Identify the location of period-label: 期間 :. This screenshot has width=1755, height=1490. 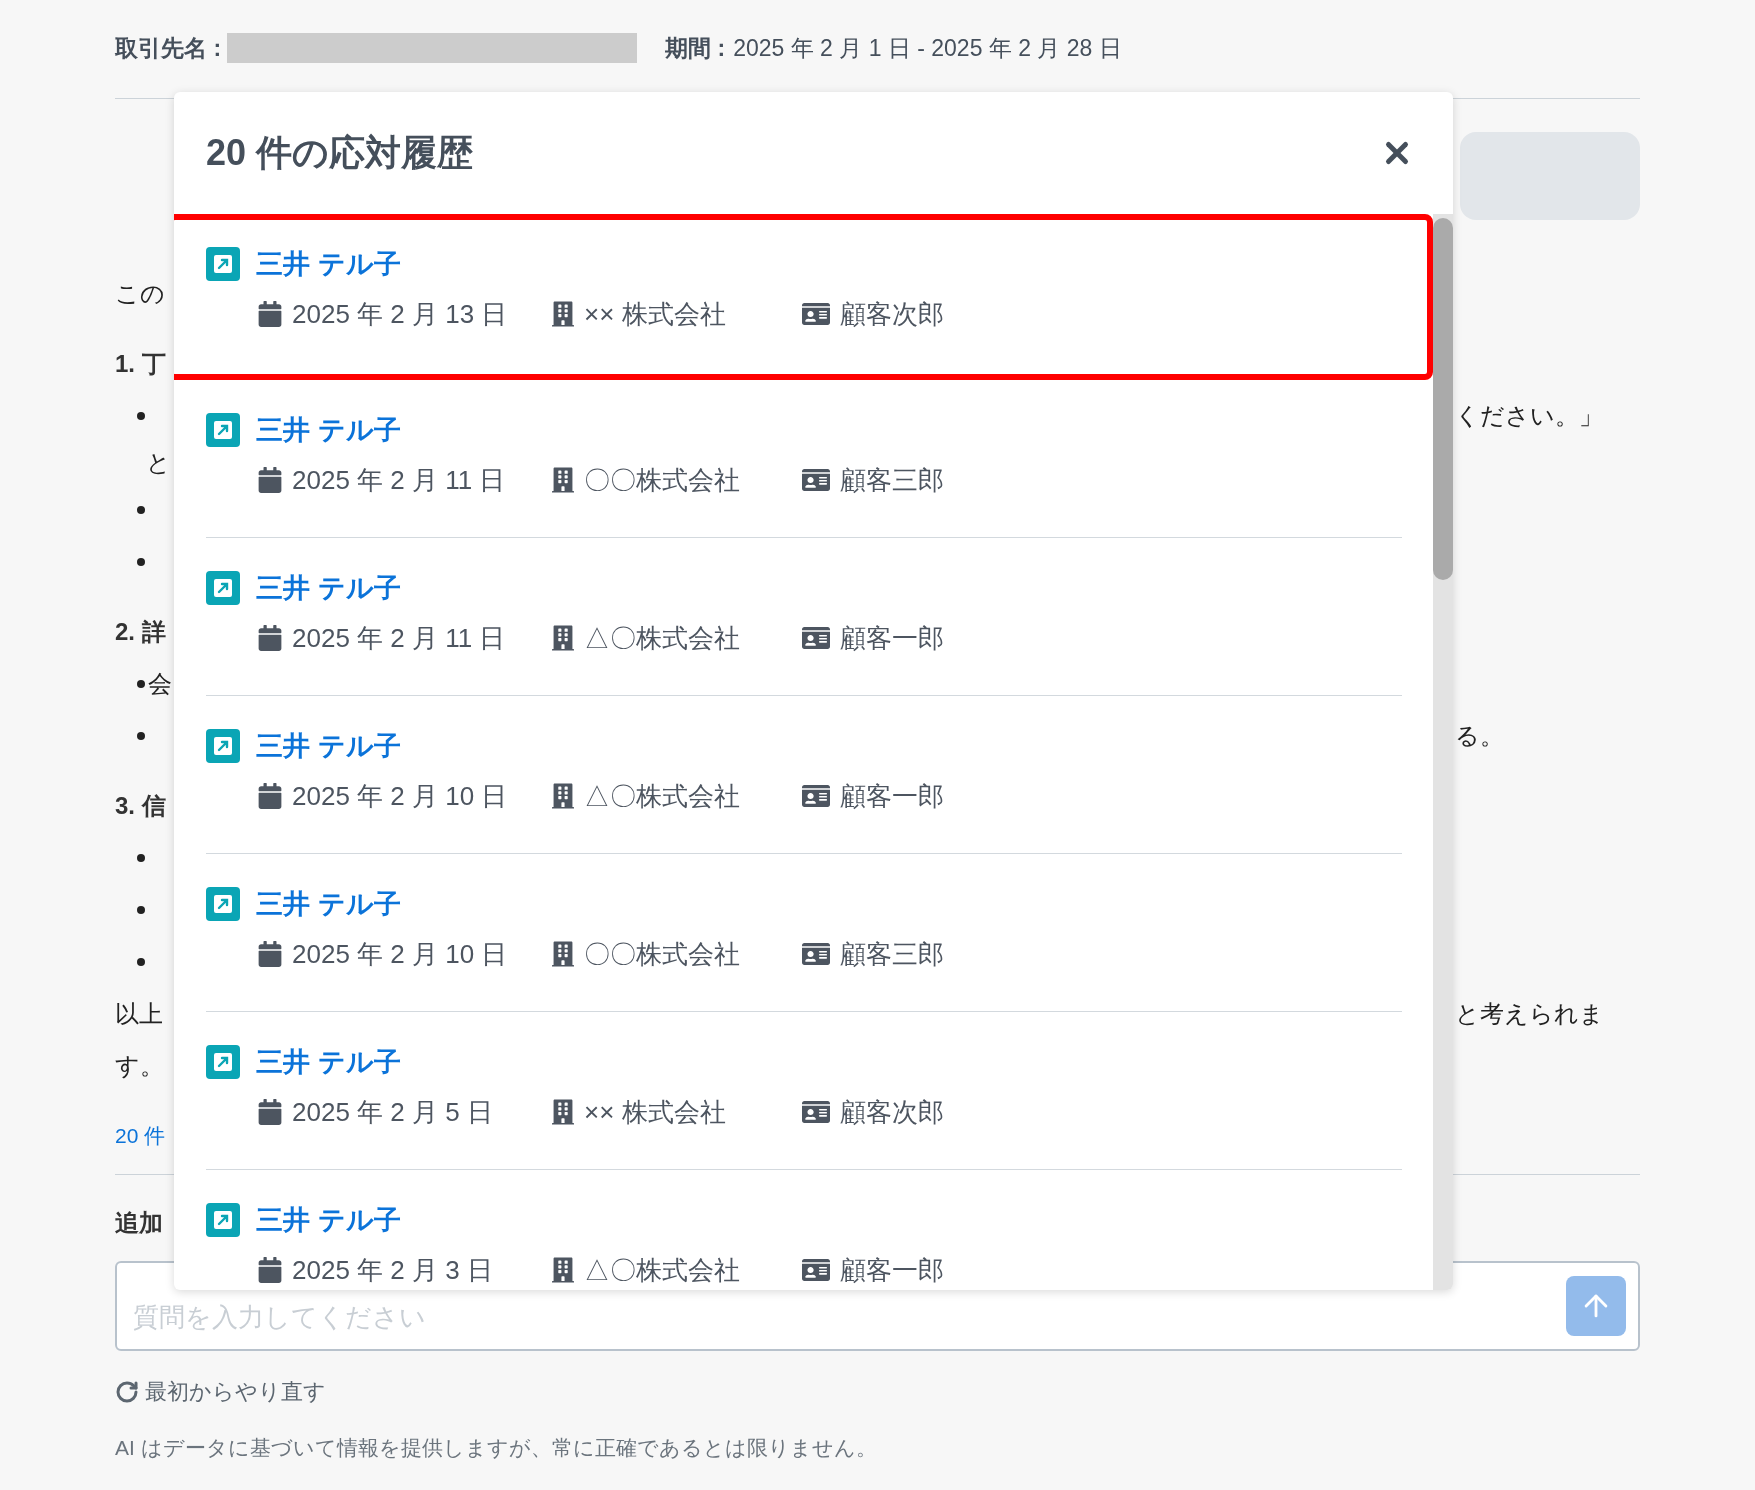
(695, 48).